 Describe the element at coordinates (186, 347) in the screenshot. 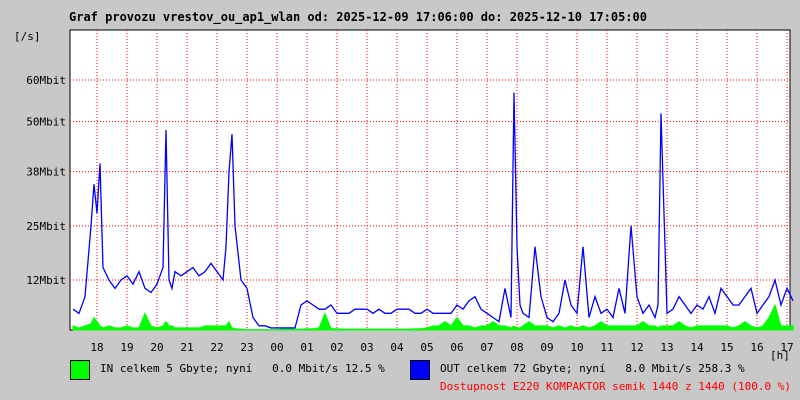

I see `x-tick-label: 21` at that location.